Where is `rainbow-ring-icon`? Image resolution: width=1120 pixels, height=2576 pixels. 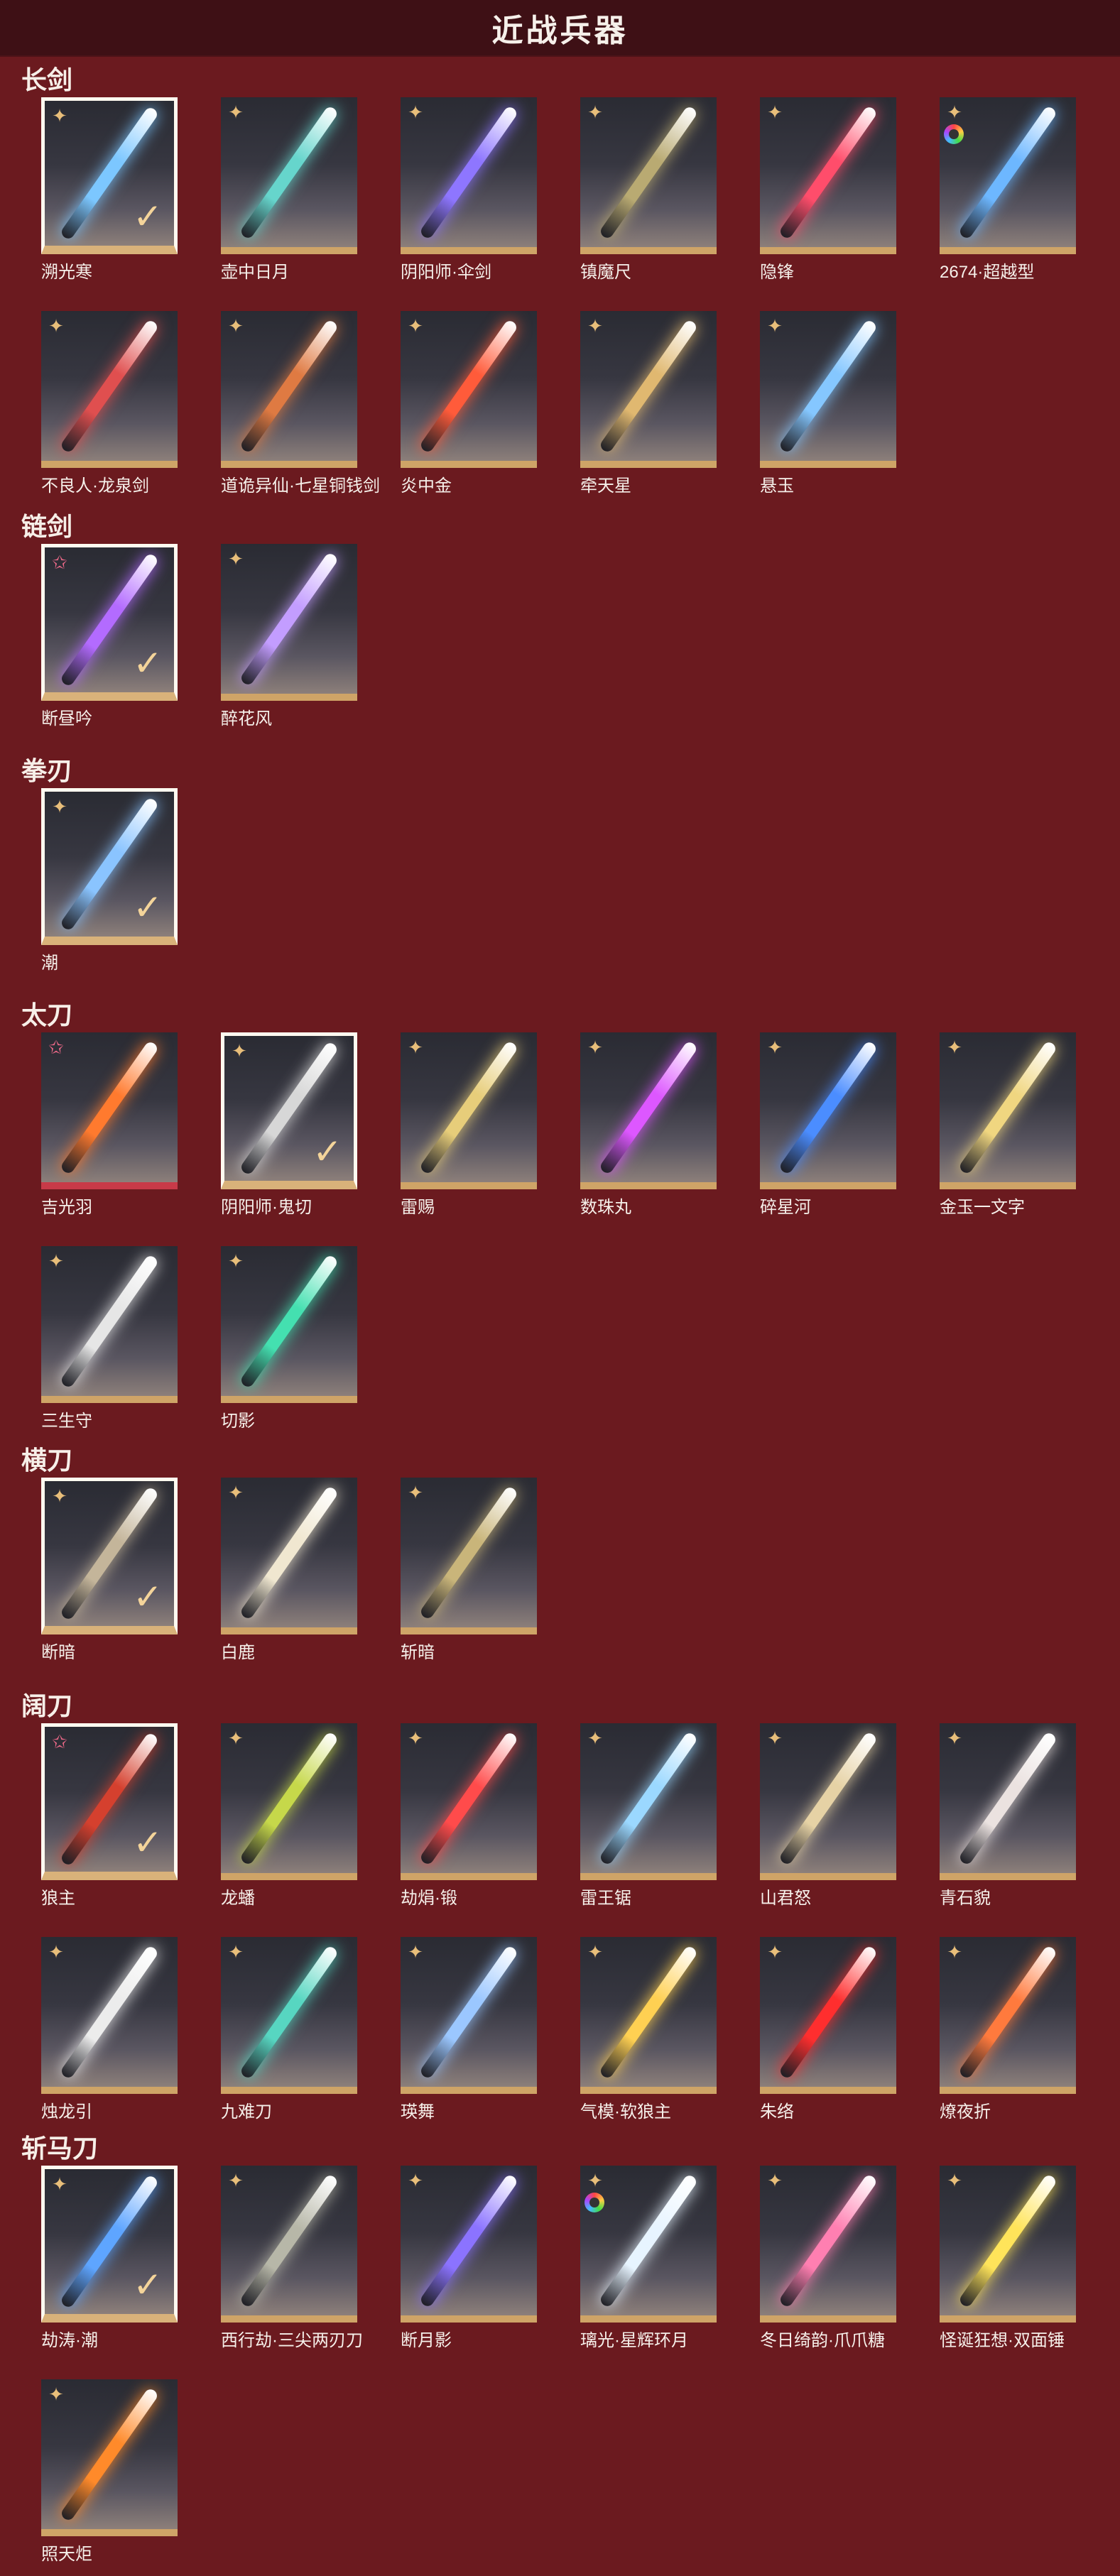
rainbow-ring-icon is located at coordinates (954, 134).